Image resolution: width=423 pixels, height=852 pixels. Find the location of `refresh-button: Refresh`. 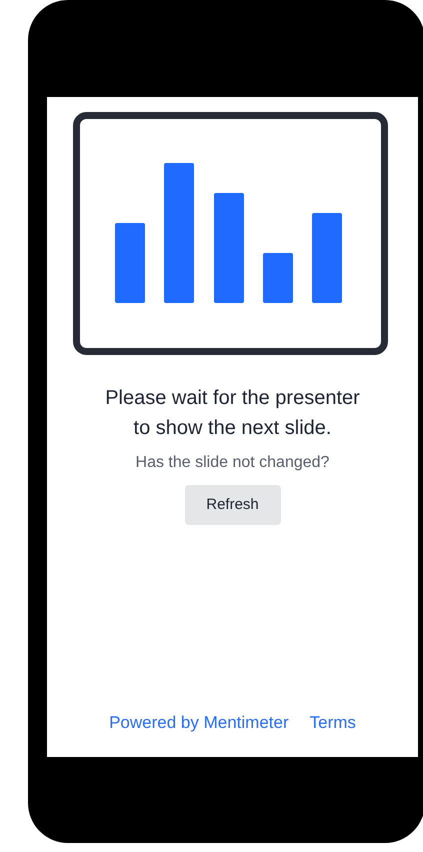

refresh-button: Refresh is located at coordinates (232, 505).